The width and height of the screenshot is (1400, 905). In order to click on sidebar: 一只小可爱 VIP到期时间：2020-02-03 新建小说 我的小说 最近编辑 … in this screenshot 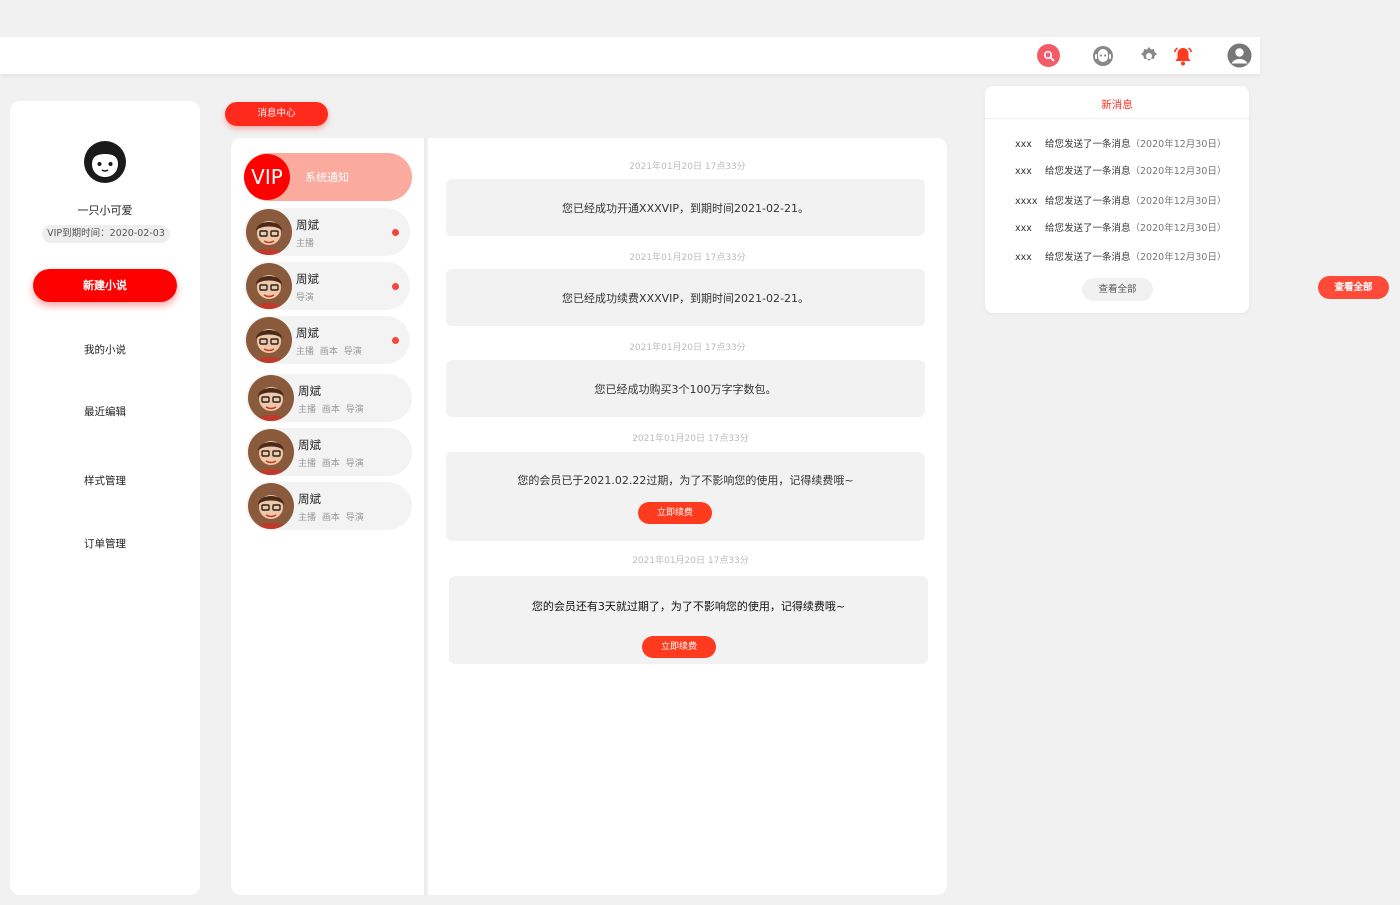, I will do `click(105, 498)`.